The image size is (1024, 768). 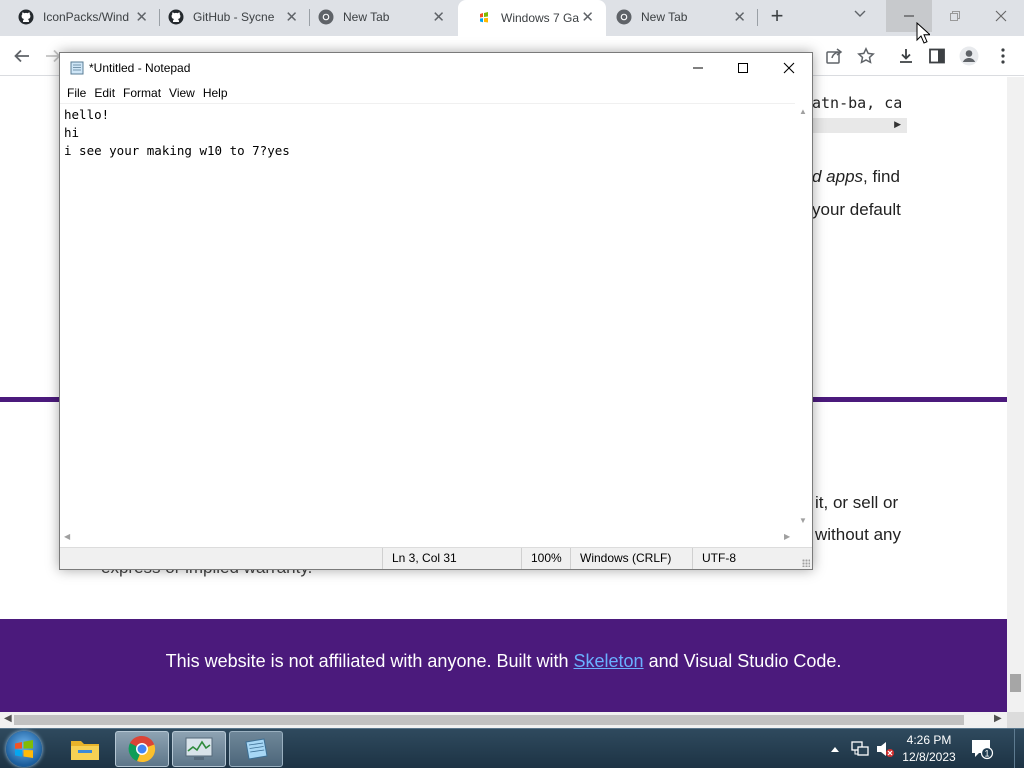 I want to click on show-hidden-icons-icon, so click(x=835, y=748).